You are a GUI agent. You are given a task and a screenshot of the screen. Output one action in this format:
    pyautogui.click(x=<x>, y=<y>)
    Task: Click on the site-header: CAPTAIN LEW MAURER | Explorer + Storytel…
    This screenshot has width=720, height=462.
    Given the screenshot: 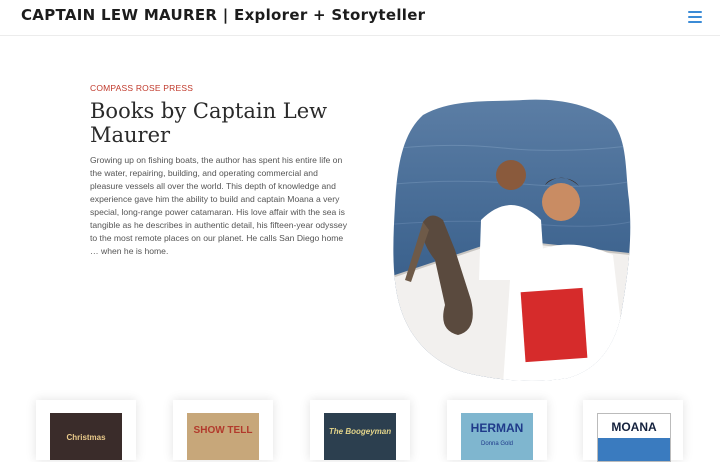 What is the action you would take?
    pyautogui.click(x=360, y=18)
    